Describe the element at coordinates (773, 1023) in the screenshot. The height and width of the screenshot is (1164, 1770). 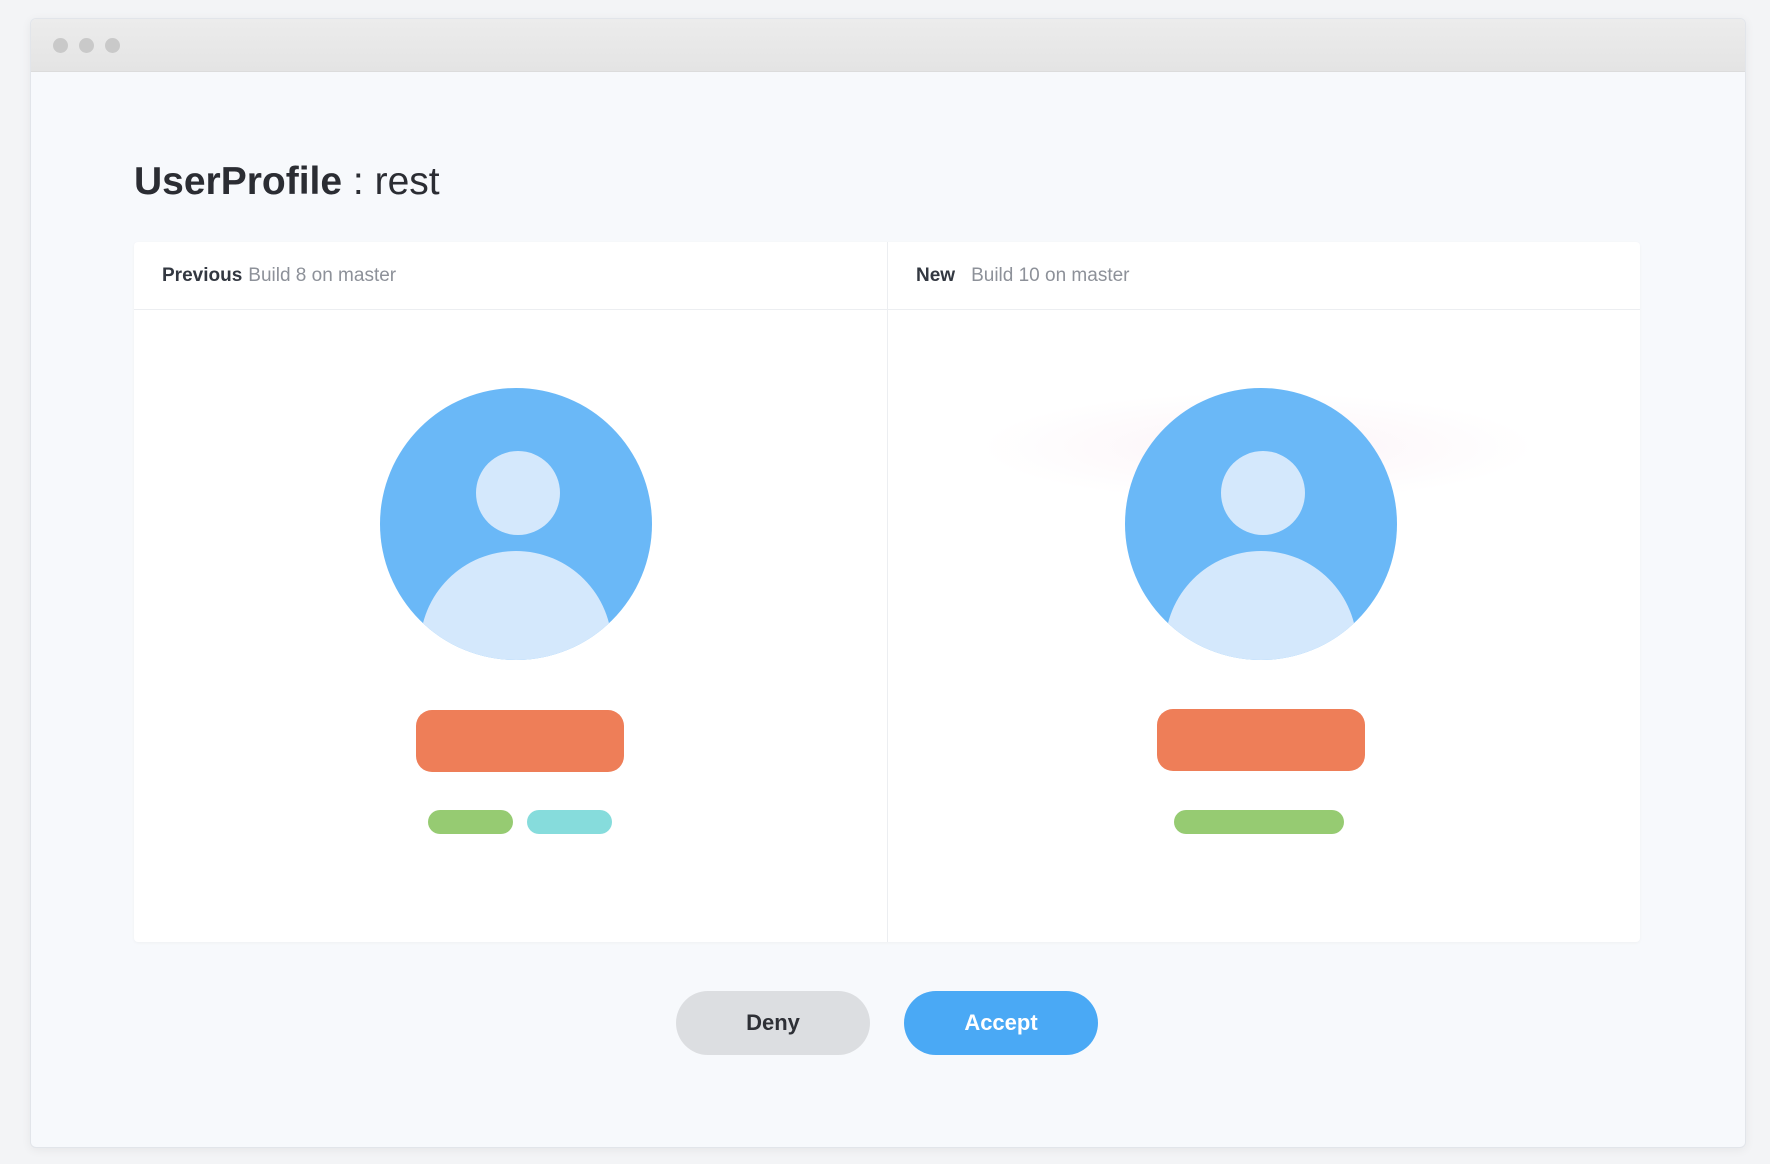
I see `deny-button: Deny` at that location.